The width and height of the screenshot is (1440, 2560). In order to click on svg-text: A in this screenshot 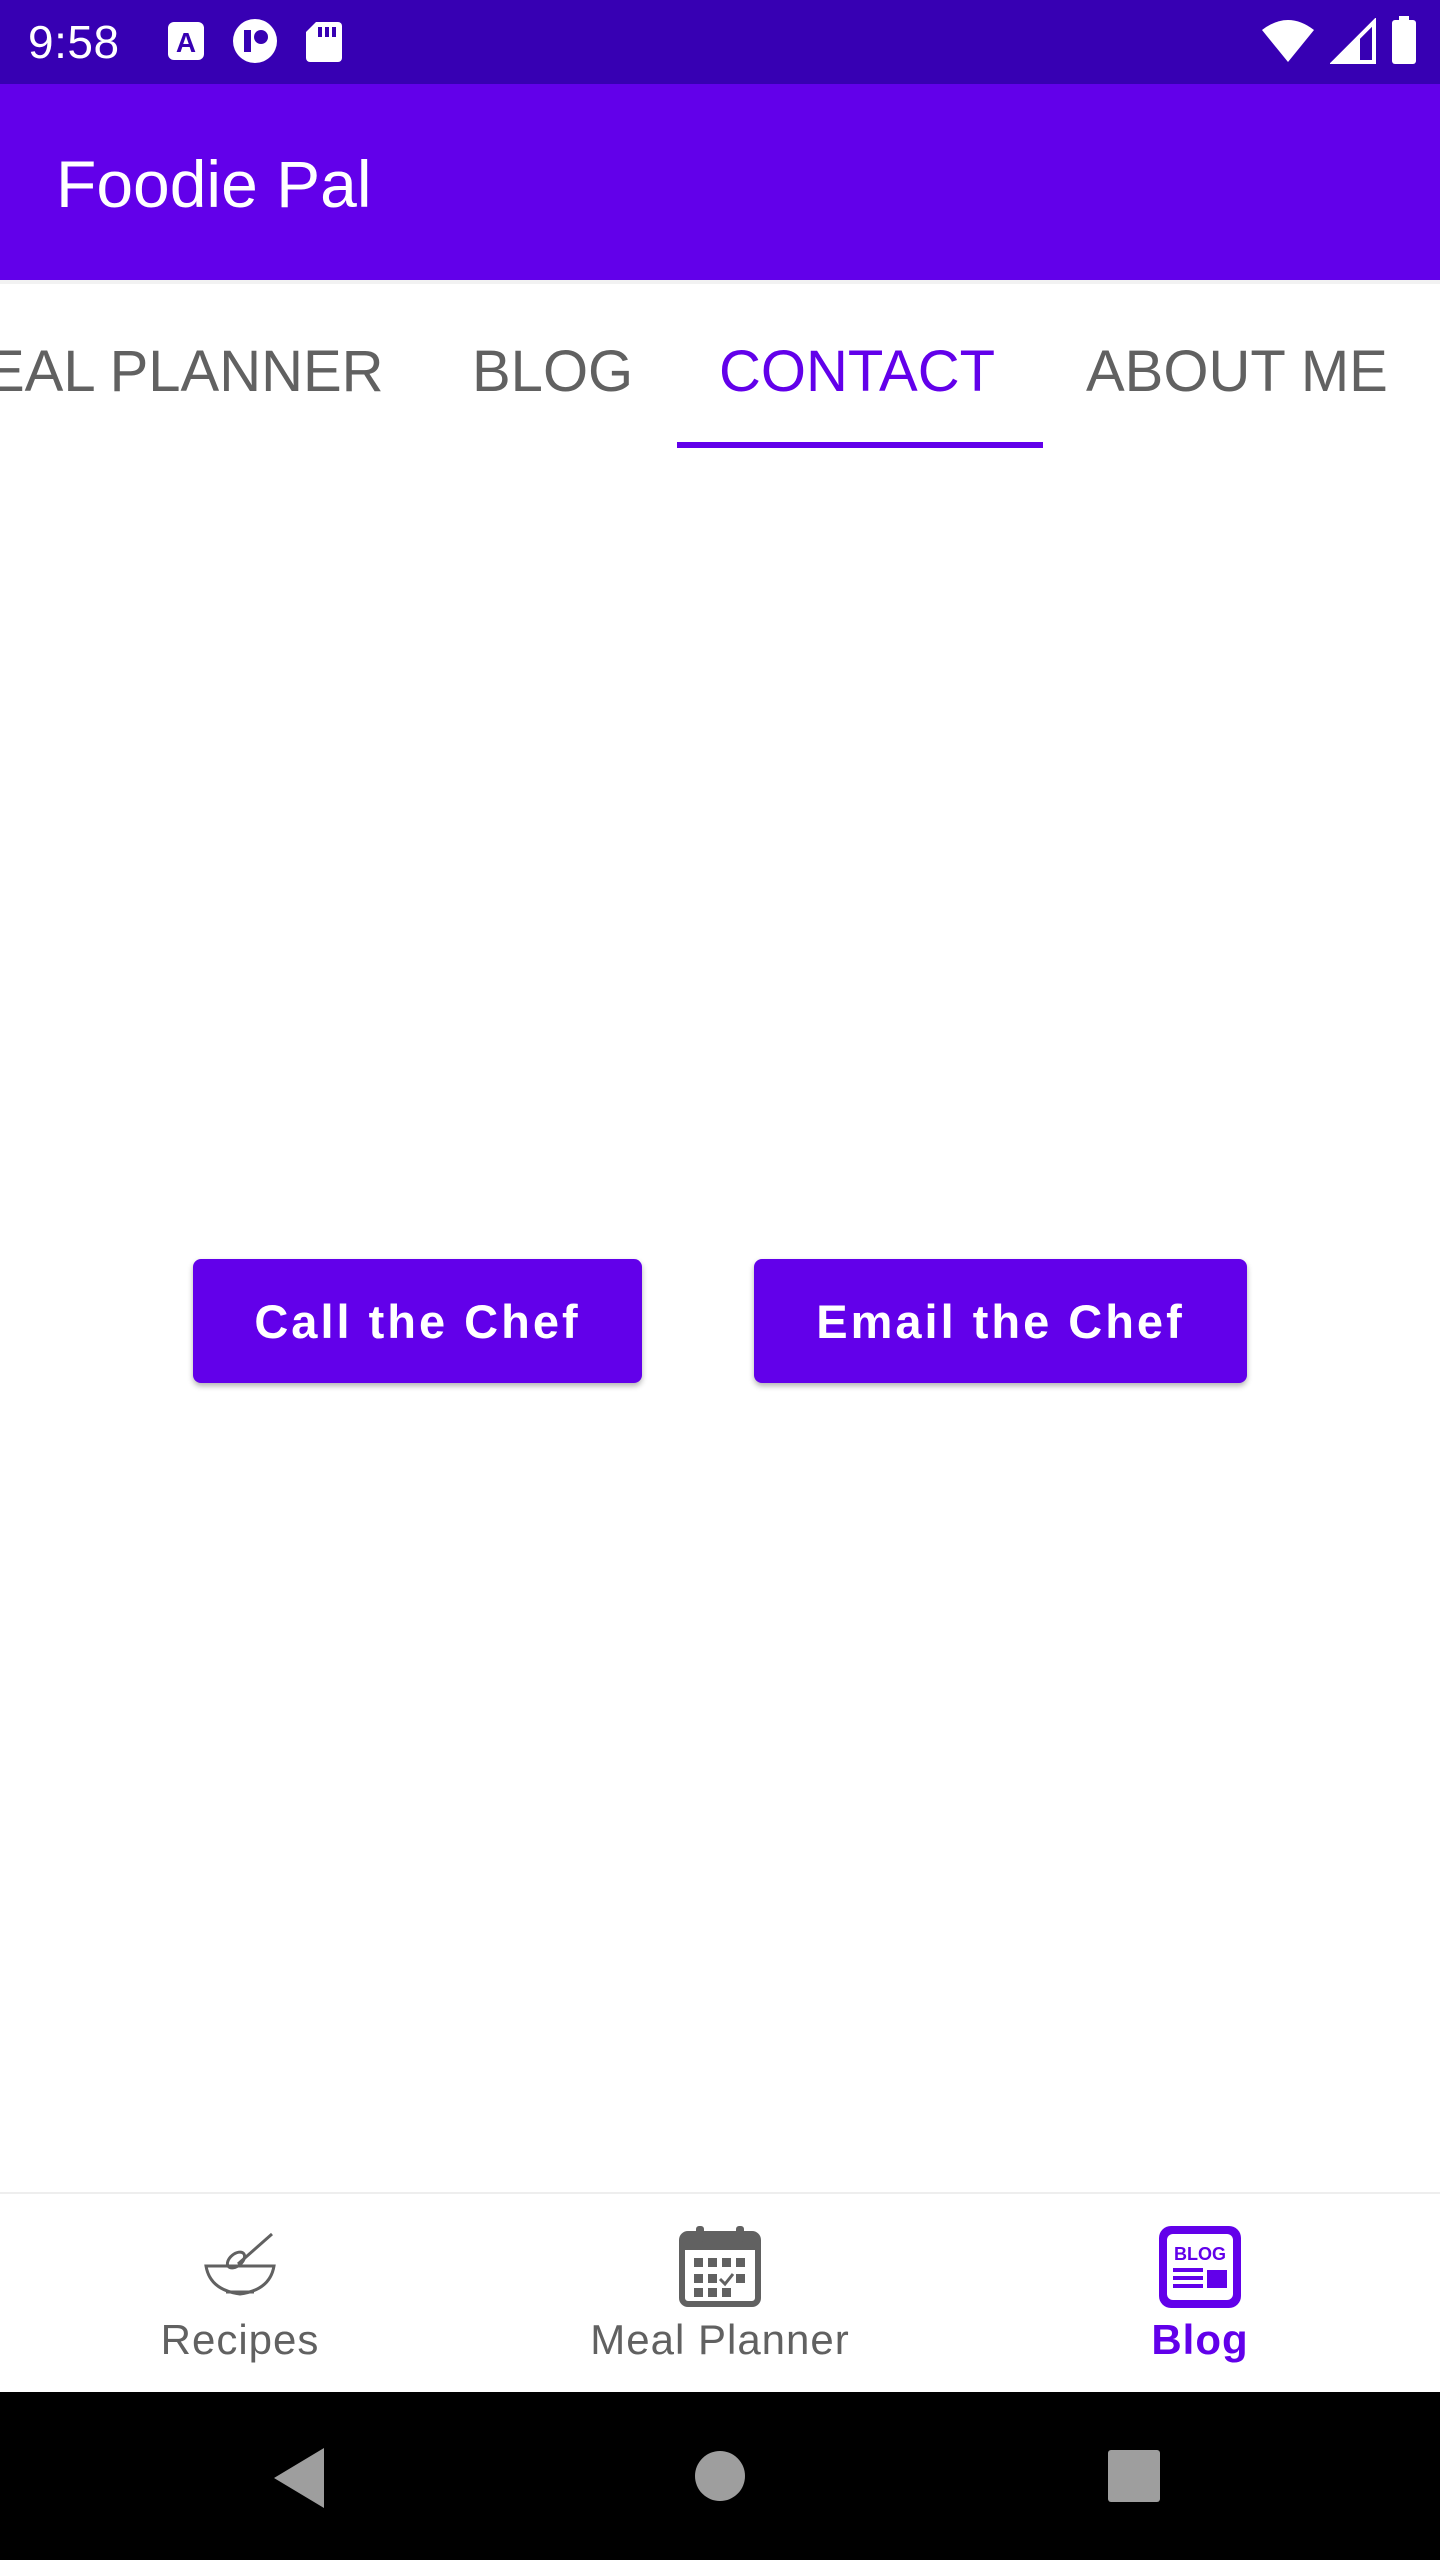, I will do `click(186, 42)`.